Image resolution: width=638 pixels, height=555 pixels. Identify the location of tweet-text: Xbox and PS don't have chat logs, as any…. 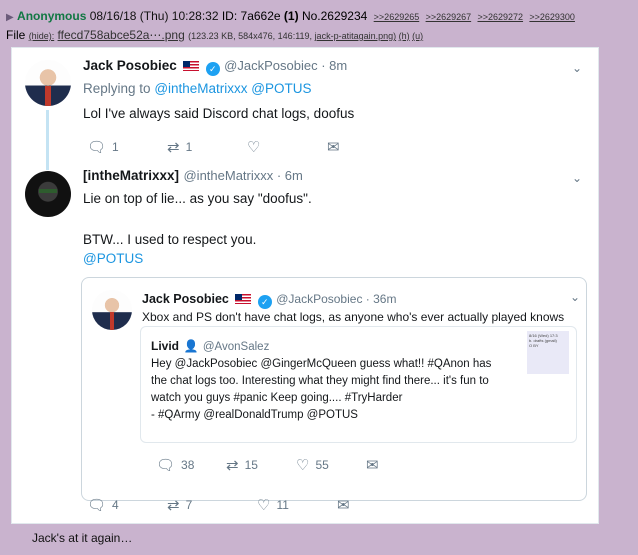
(353, 317).